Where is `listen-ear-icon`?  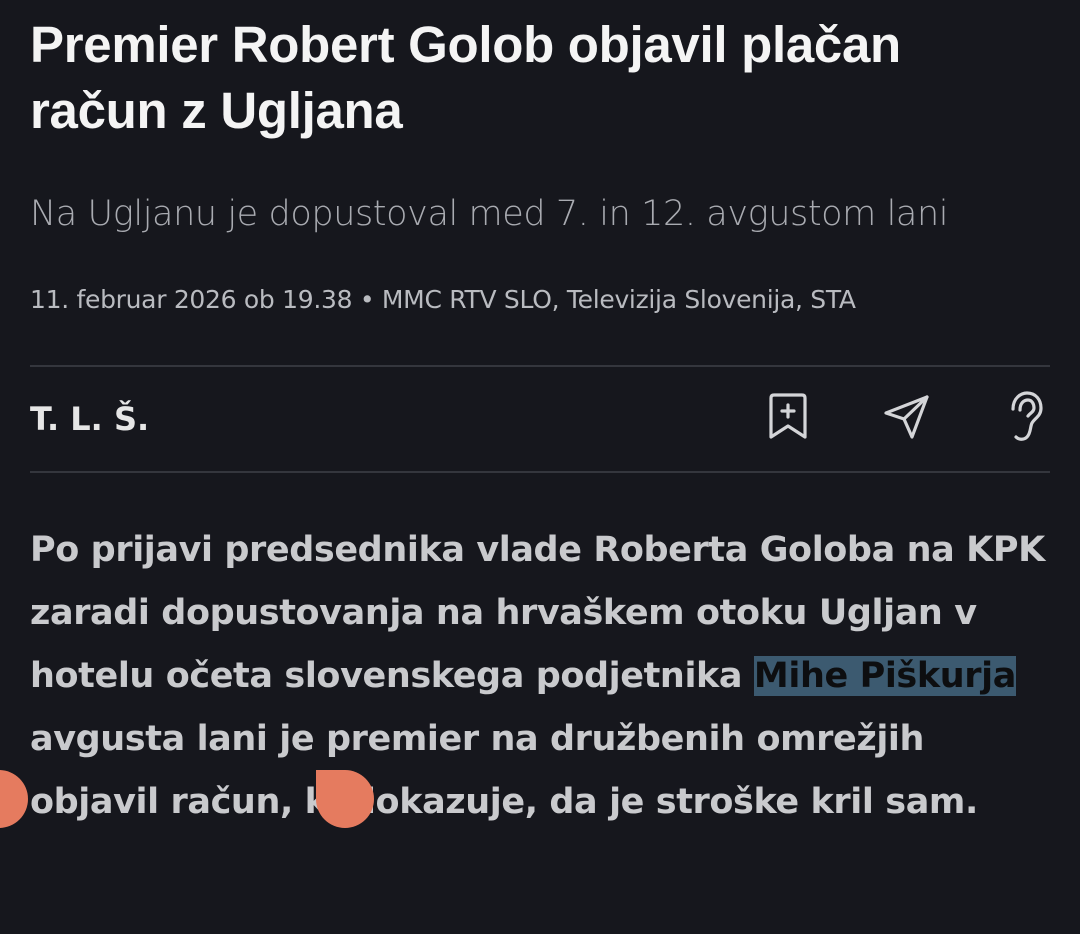 listen-ear-icon is located at coordinates (1027, 416).